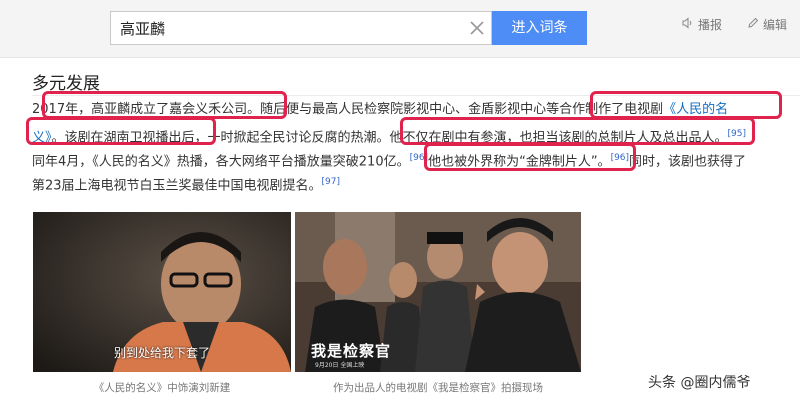  Describe the element at coordinates (162, 292) in the screenshot. I see `drama-still-image: 别到处给我下套了` at that location.